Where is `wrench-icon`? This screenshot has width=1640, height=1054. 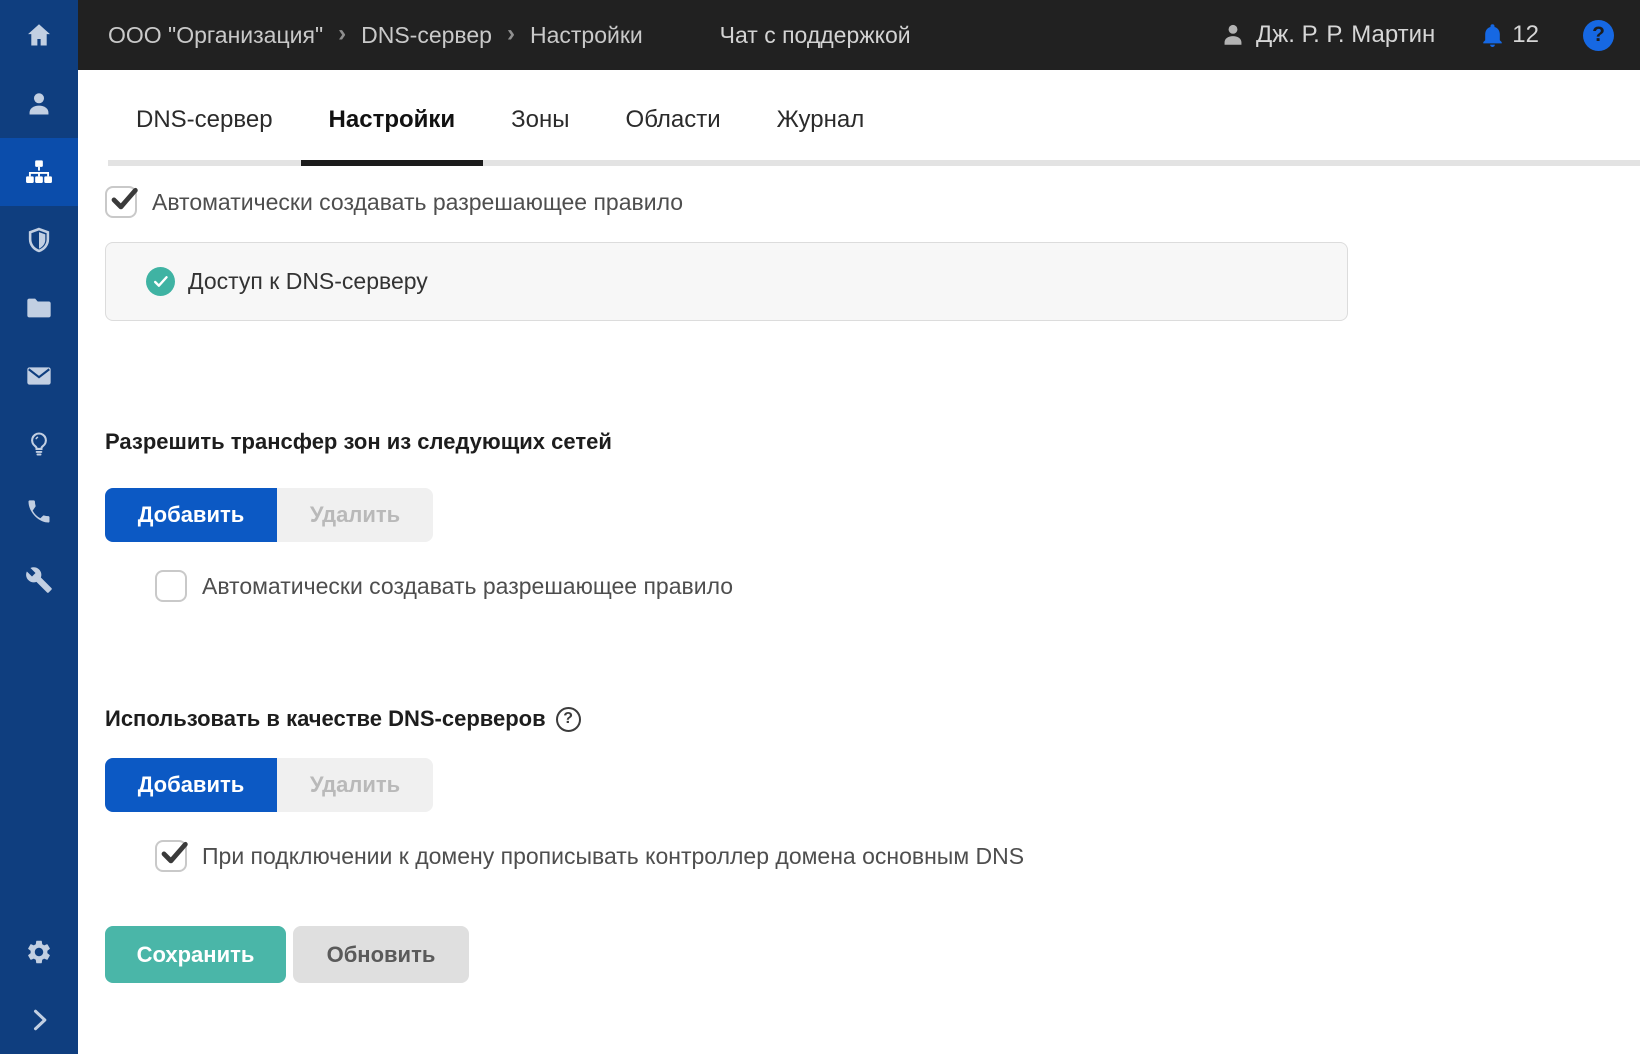
wrench-icon is located at coordinates (39, 580).